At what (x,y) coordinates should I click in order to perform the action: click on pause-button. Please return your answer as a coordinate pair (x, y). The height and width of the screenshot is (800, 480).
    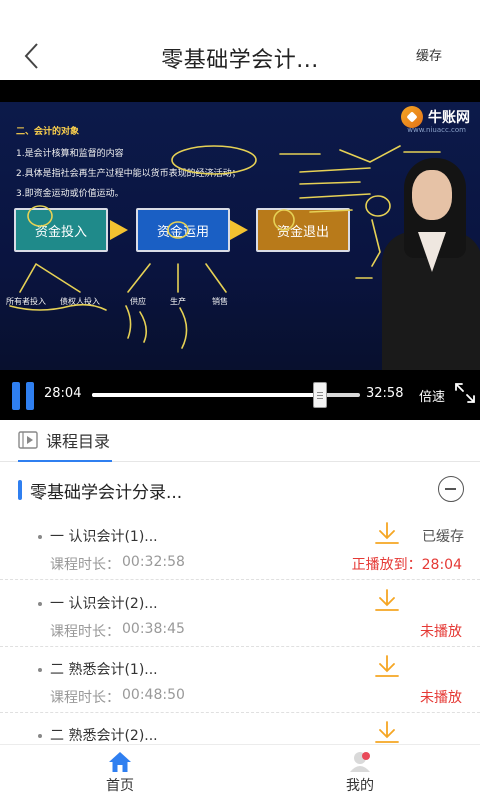
    Looking at the image, I should click on (24, 396).